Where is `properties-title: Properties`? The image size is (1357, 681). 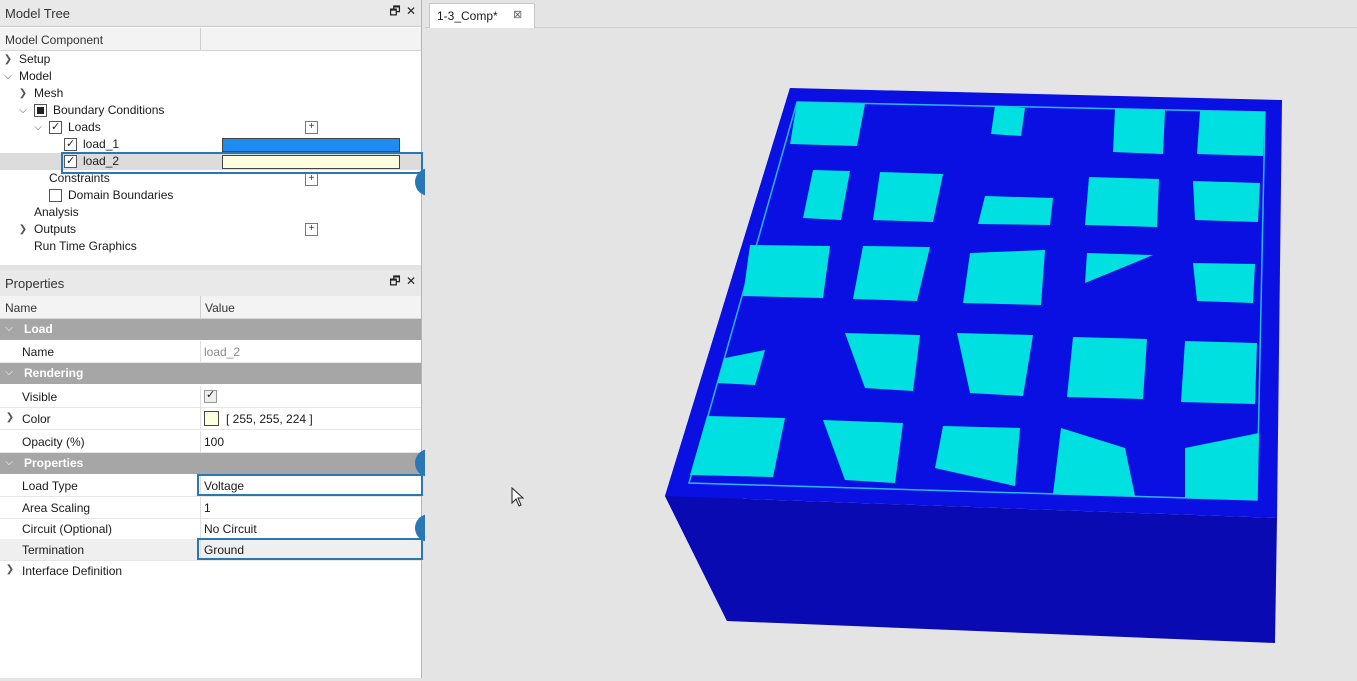 properties-title: Properties is located at coordinates (35, 283).